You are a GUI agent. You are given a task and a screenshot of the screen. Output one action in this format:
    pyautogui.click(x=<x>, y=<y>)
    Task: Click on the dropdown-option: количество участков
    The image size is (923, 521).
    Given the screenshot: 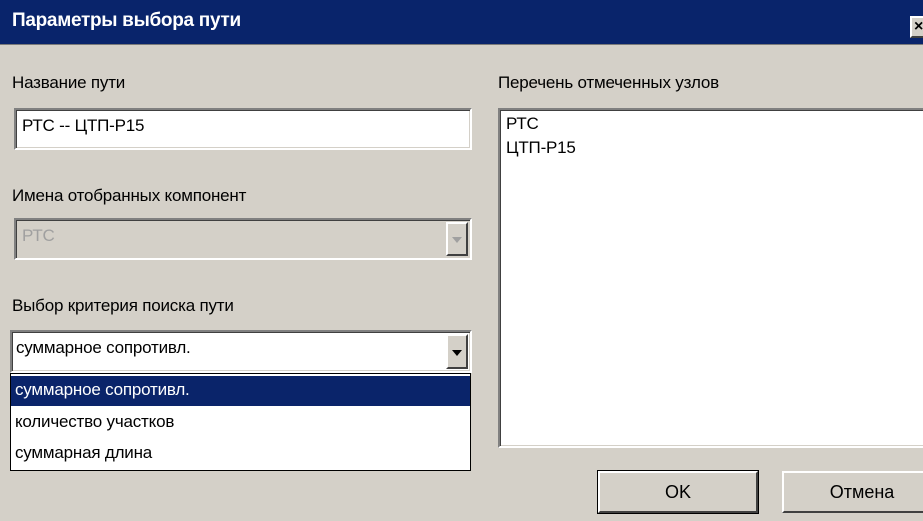 What is the action you would take?
    pyautogui.click(x=240, y=423)
    